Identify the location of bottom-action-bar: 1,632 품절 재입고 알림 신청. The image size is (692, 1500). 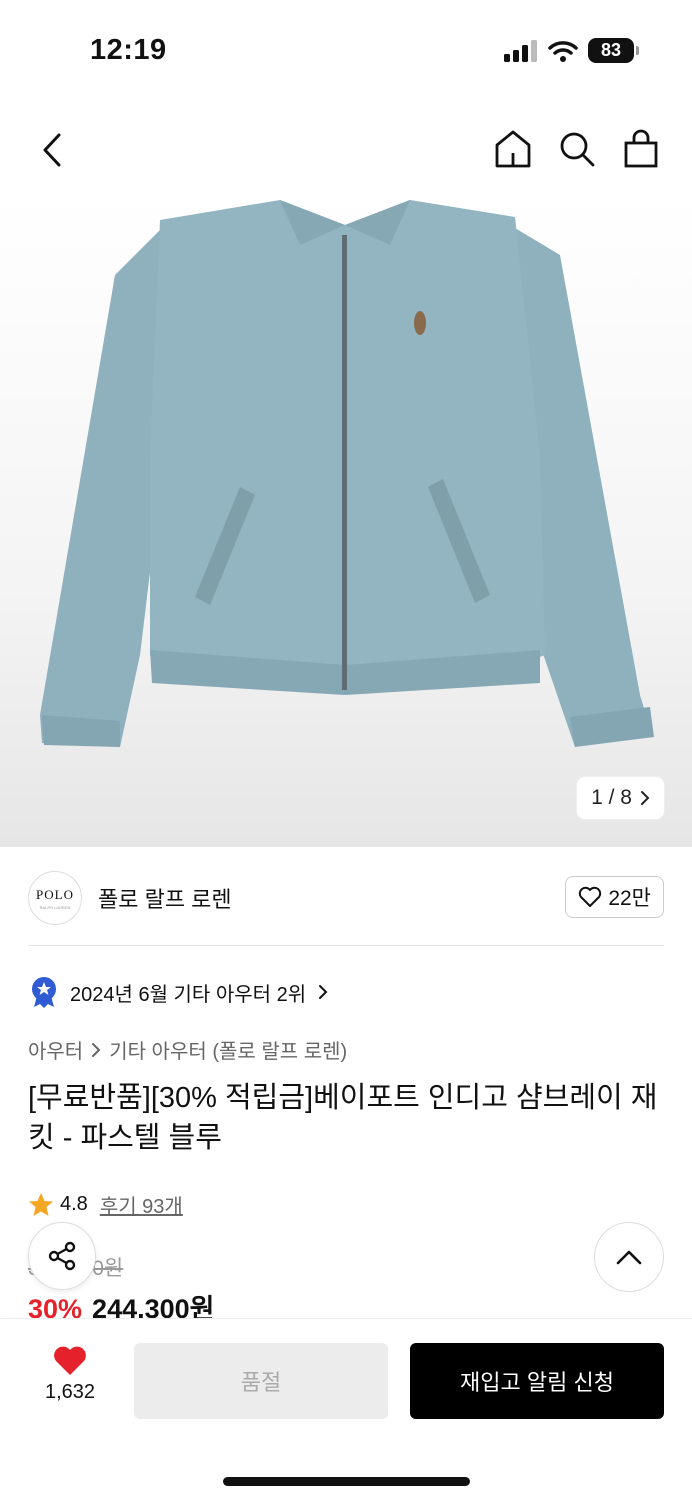
(346, 1409).